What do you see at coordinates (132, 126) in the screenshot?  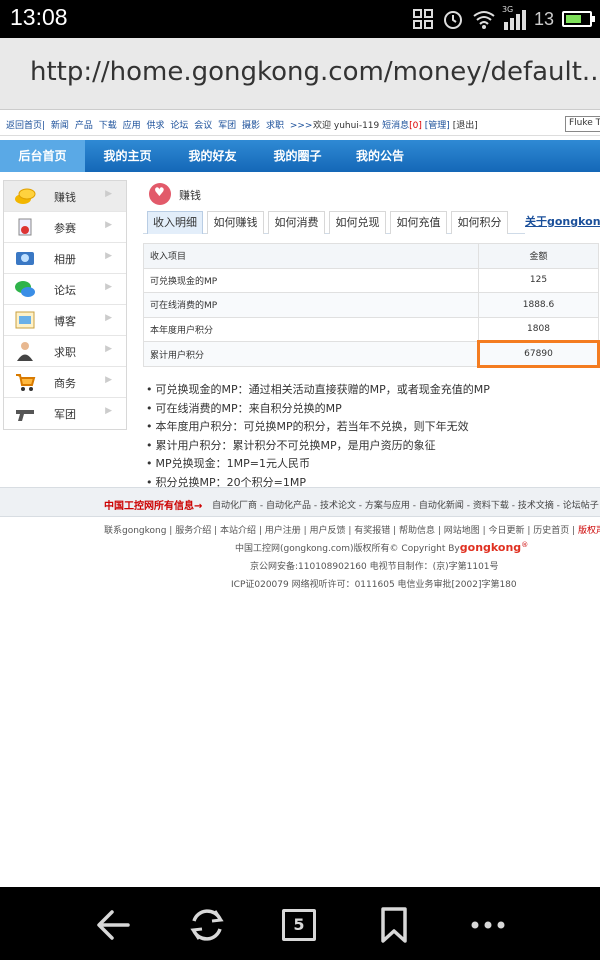 I see `top-link: 应用` at bounding box center [132, 126].